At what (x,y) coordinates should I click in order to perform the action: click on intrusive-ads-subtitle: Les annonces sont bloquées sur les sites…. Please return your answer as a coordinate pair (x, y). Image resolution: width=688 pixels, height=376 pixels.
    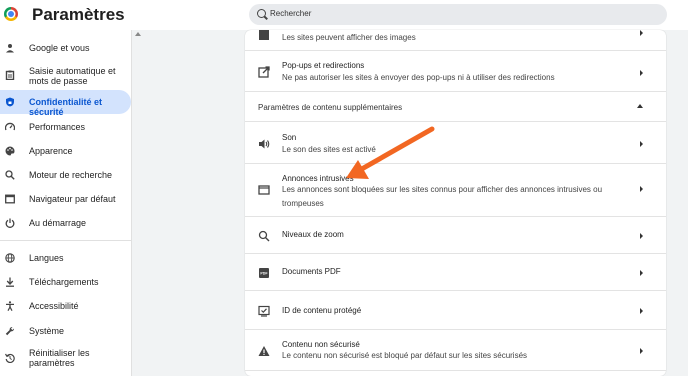
    Looking at the image, I should click on (442, 196).